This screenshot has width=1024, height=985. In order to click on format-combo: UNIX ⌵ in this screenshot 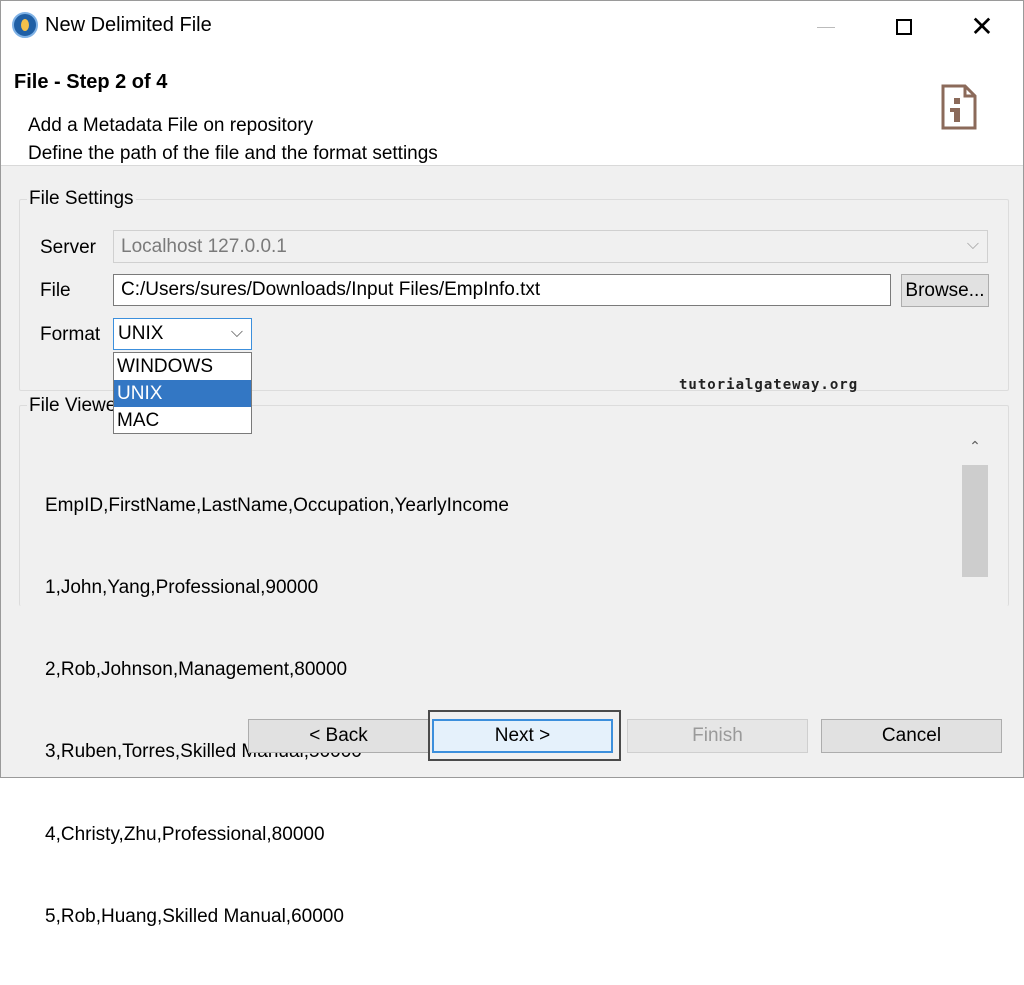, I will do `click(182, 334)`.